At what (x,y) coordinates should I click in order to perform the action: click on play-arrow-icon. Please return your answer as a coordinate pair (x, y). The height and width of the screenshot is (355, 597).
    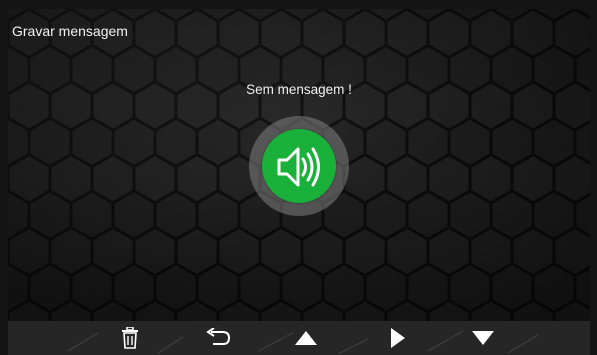
    Looking at the image, I should click on (398, 338).